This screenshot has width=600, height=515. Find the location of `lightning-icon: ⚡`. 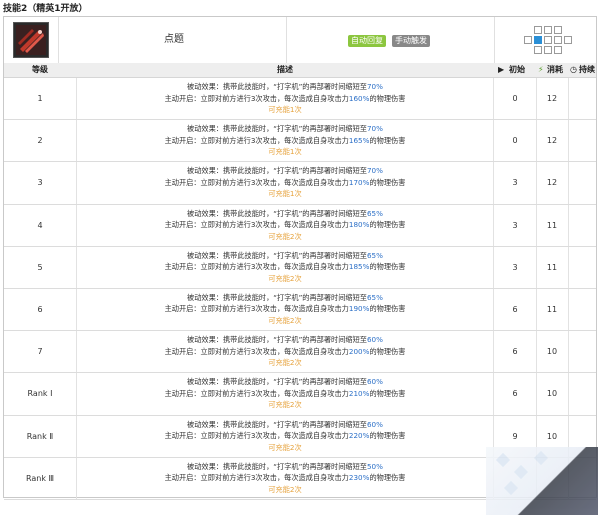

lightning-icon: ⚡ is located at coordinates (541, 69).